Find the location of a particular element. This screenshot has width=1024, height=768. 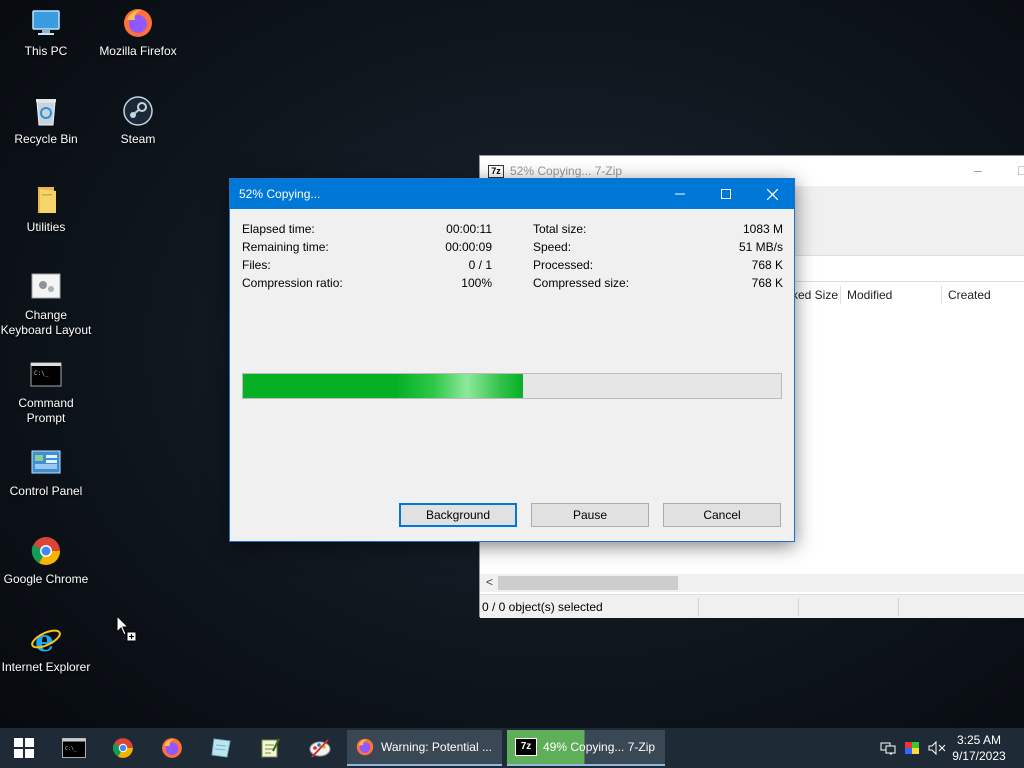

ie-icon: e is located at coordinates (46, 640).